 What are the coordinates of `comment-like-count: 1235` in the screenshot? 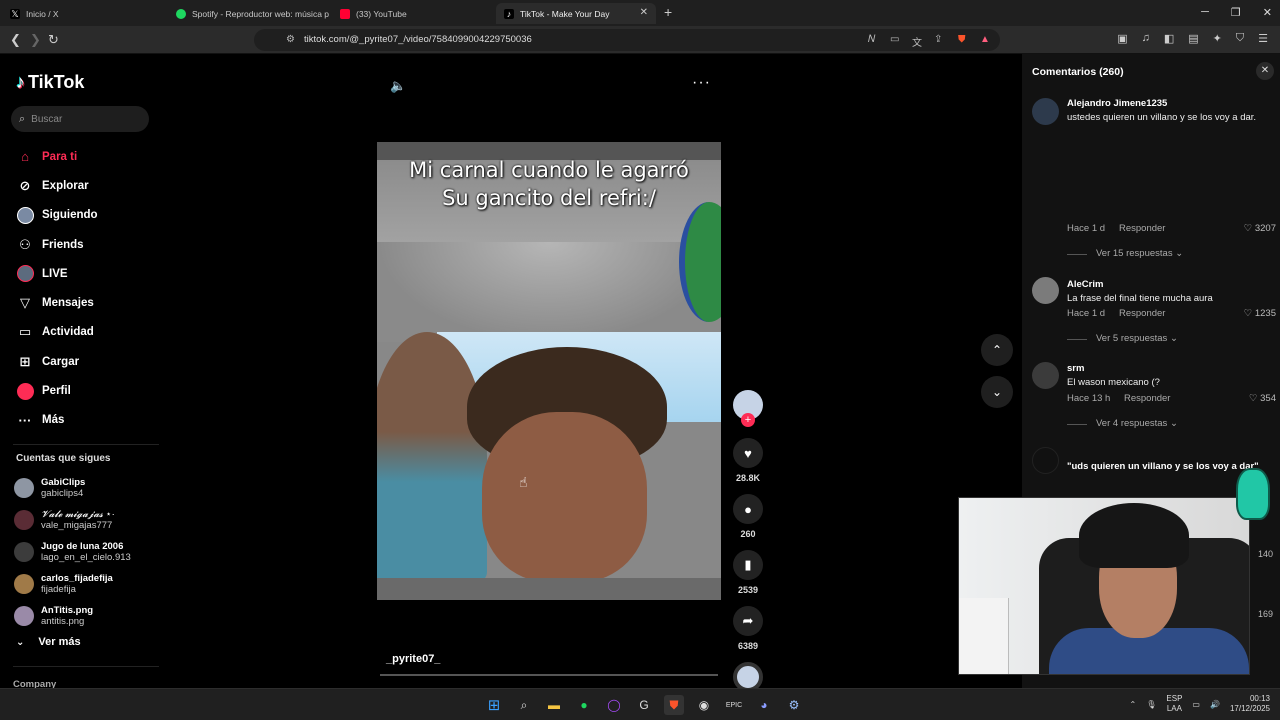 It's located at (1265, 313).